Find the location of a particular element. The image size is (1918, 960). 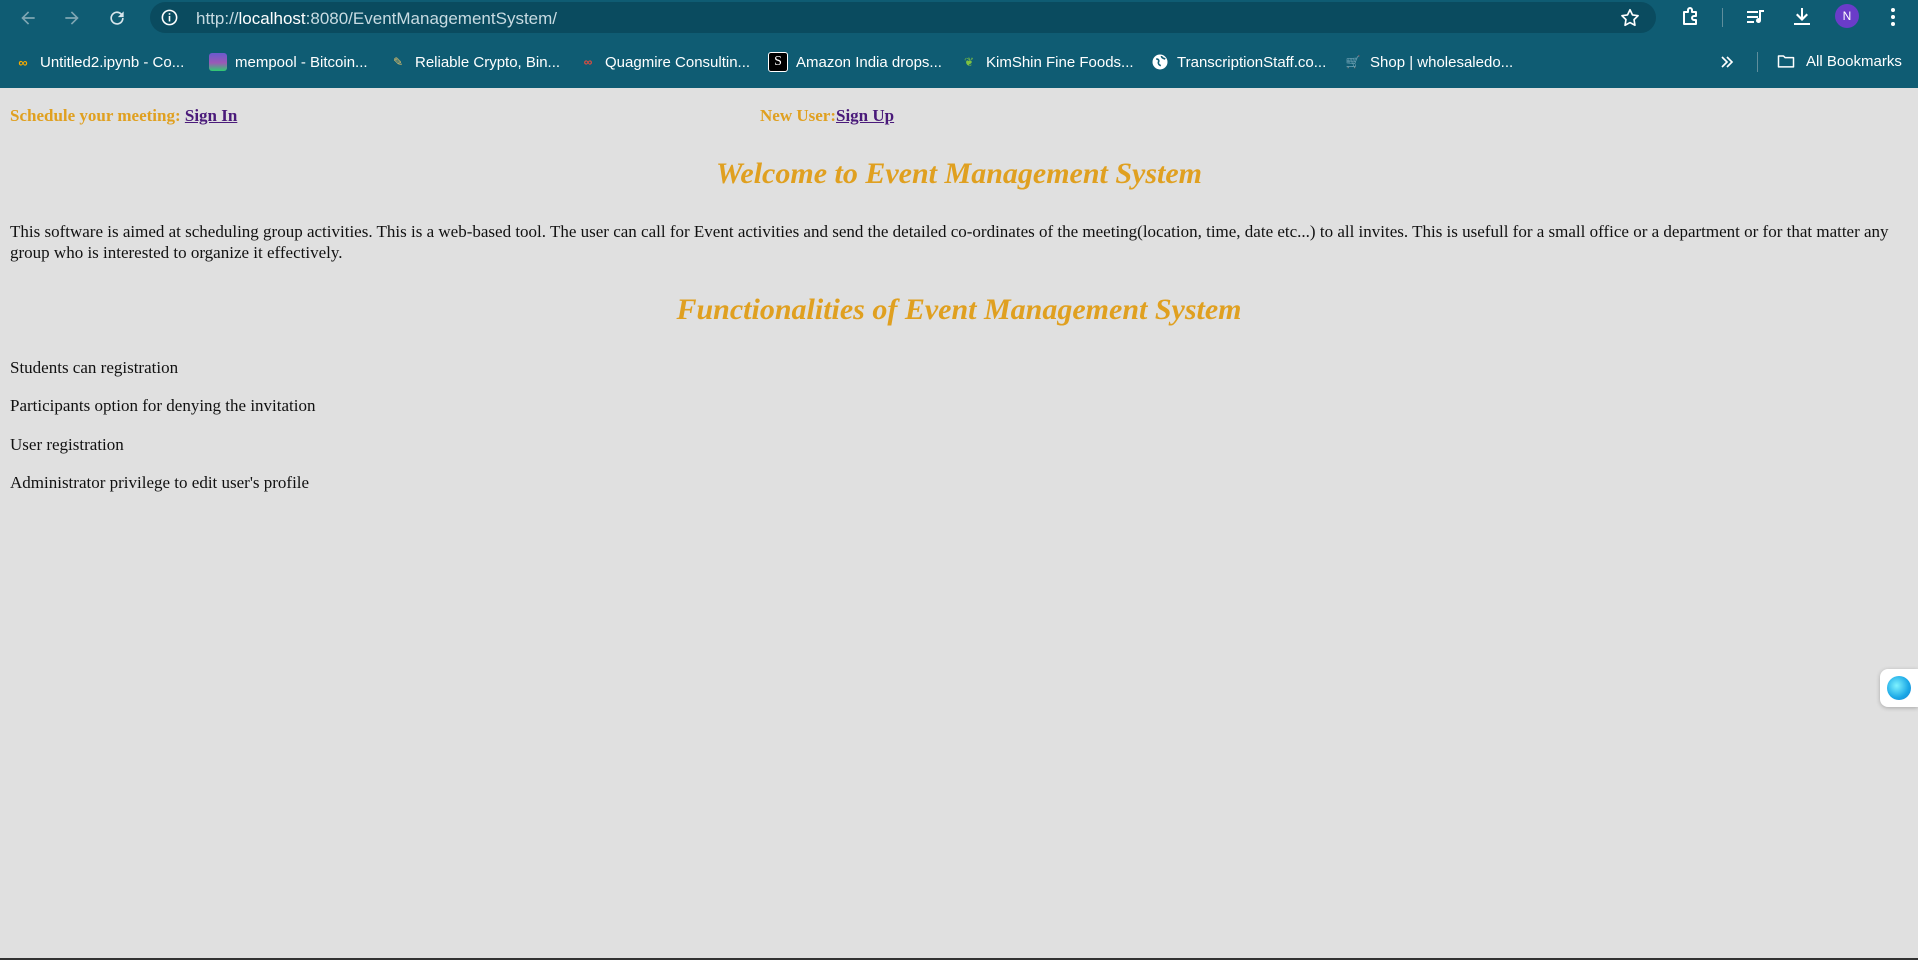

sign-up-link: Sign Up is located at coordinates (865, 115).